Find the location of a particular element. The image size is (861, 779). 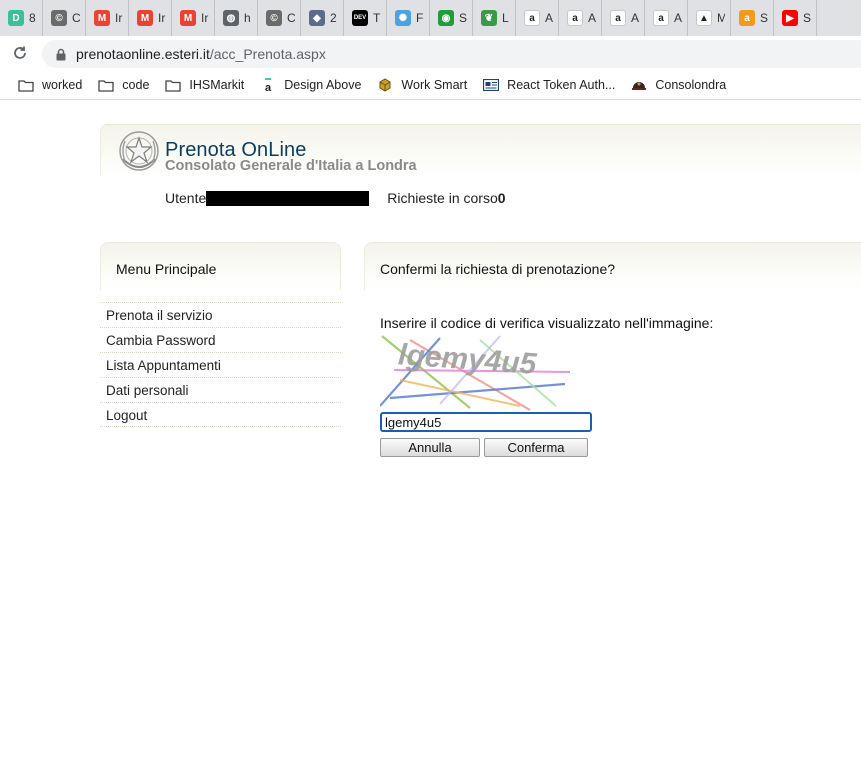

browser-tab: ◍ h is located at coordinates (236, 18).